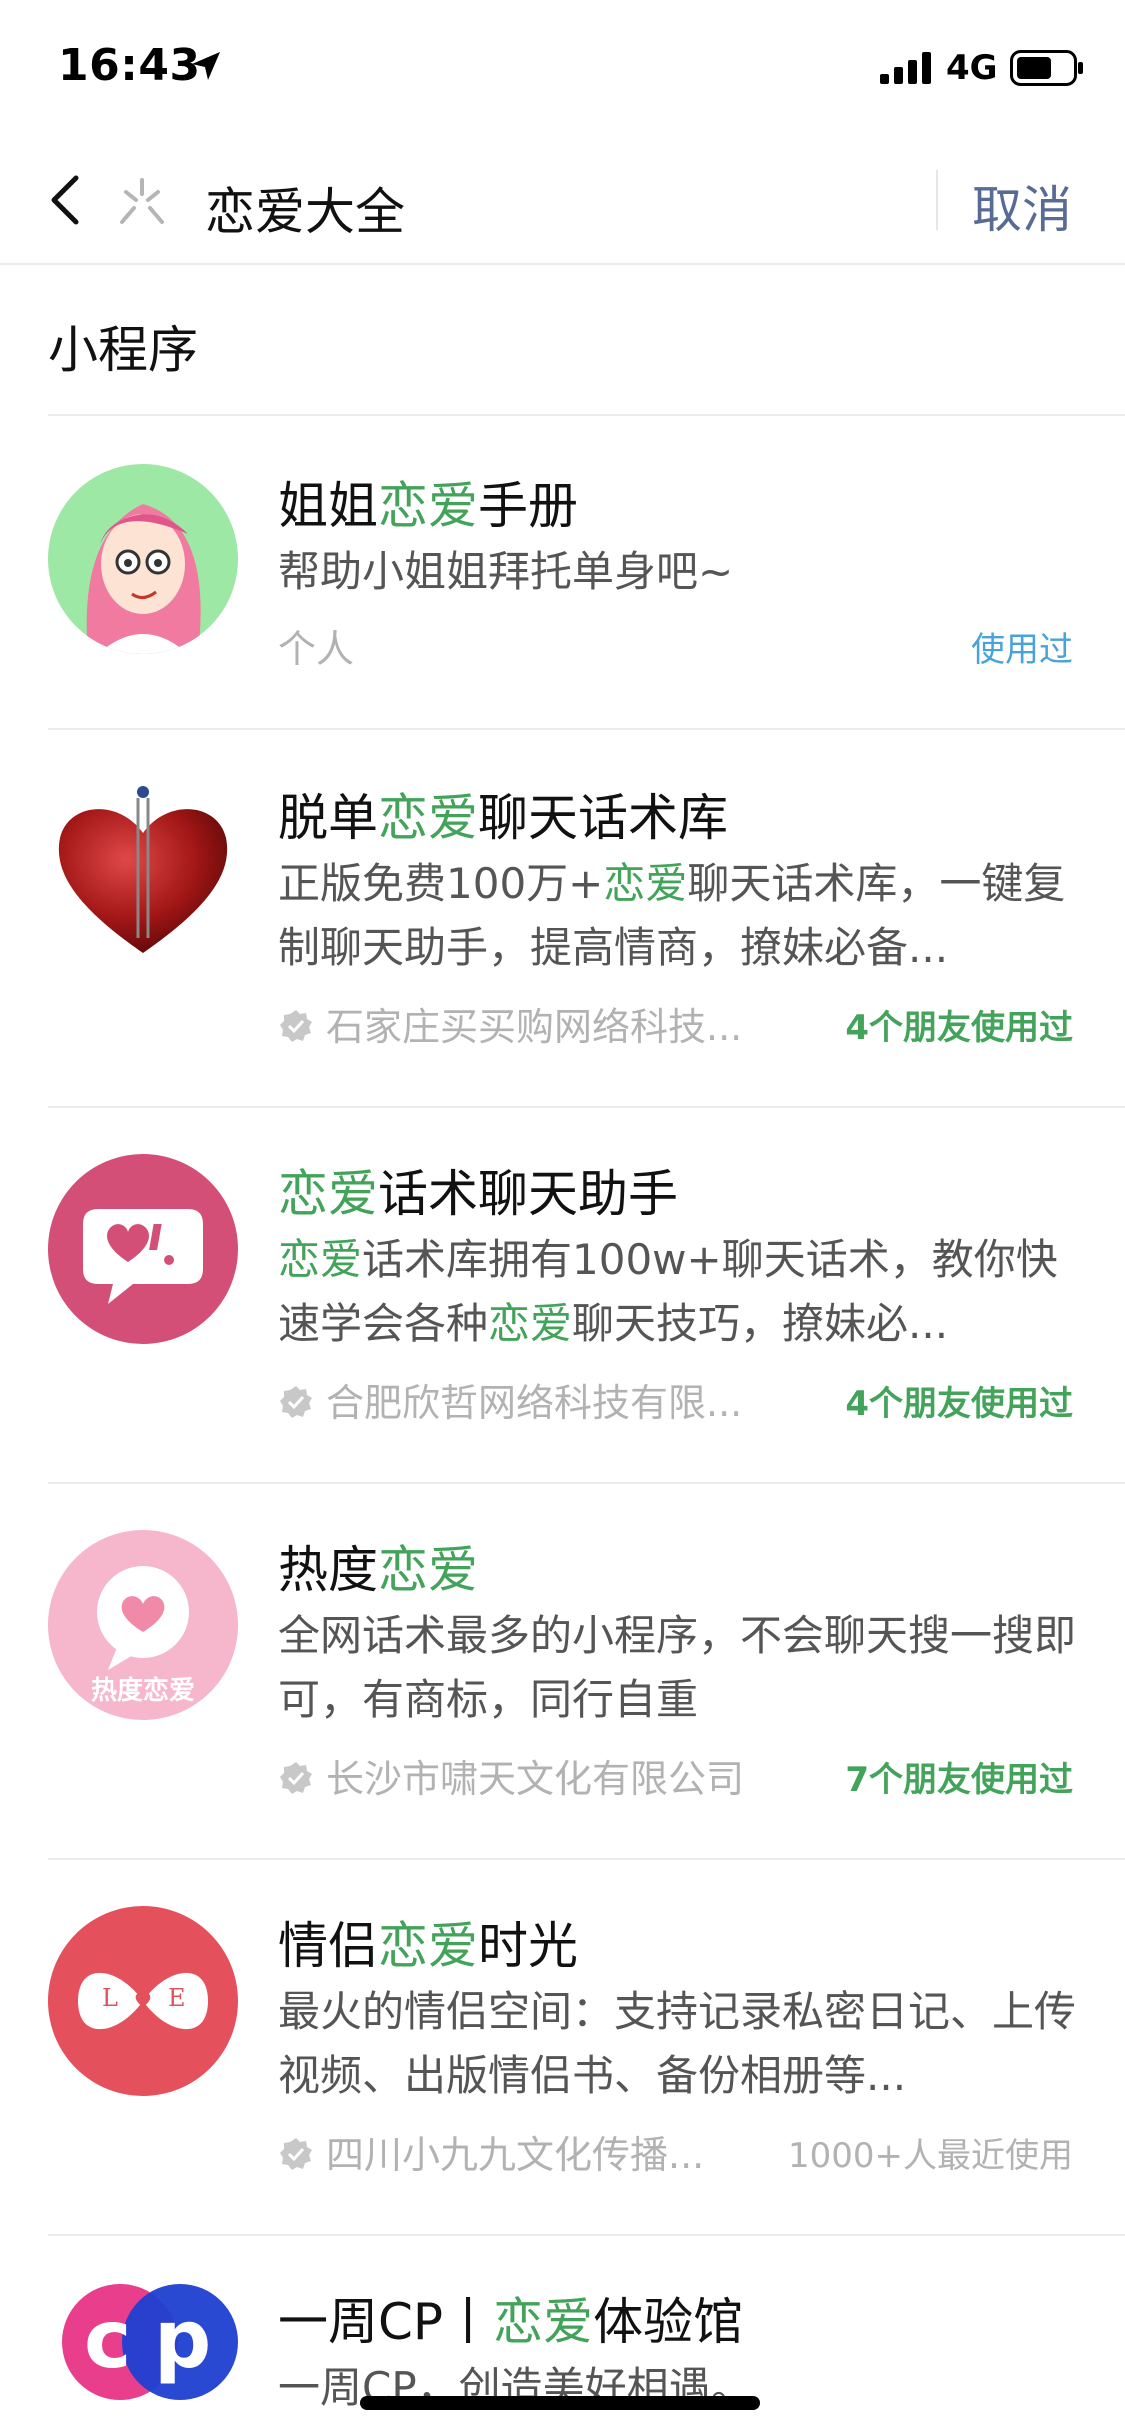  I want to click on item-description: 帮助小姐姐拜托单身吧~, so click(506, 571).